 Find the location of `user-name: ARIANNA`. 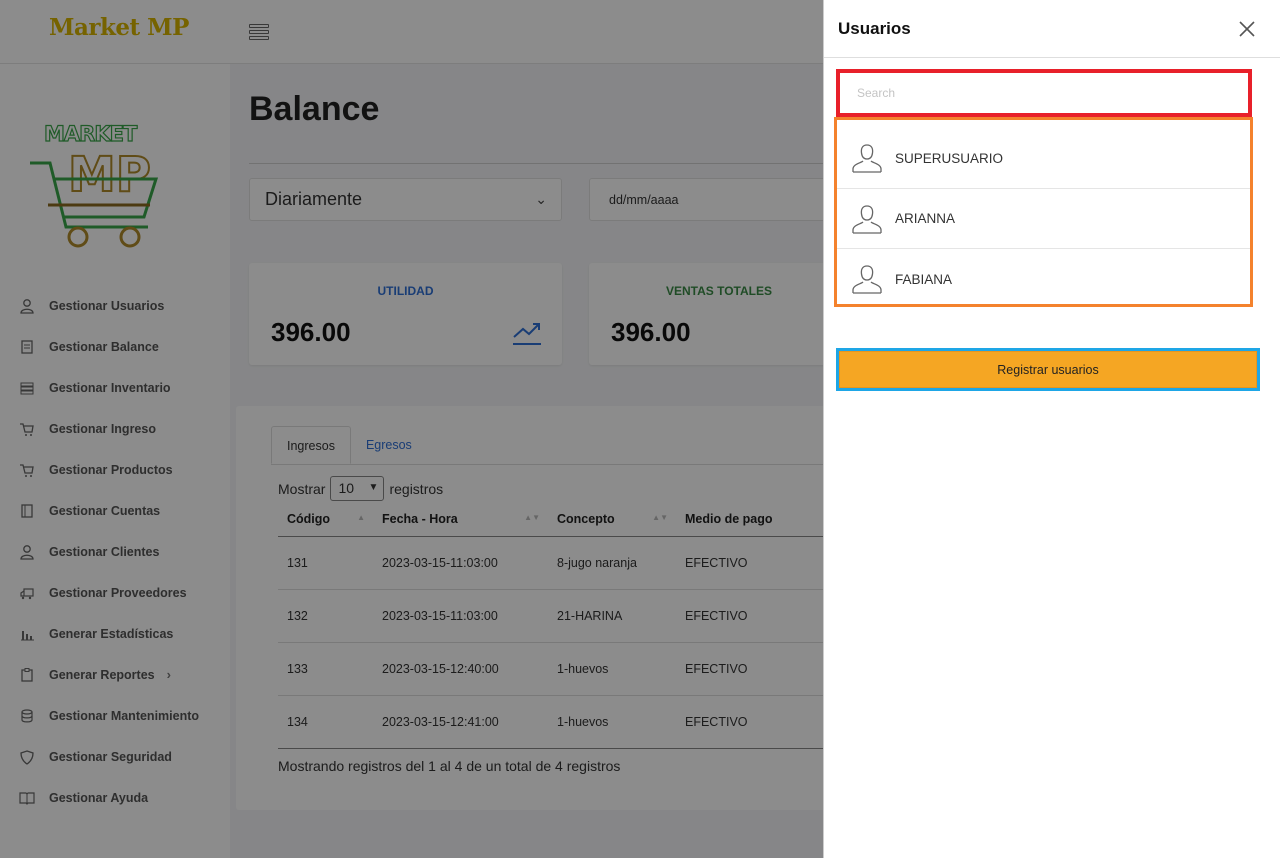

user-name: ARIANNA is located at coordinates (925, 218).